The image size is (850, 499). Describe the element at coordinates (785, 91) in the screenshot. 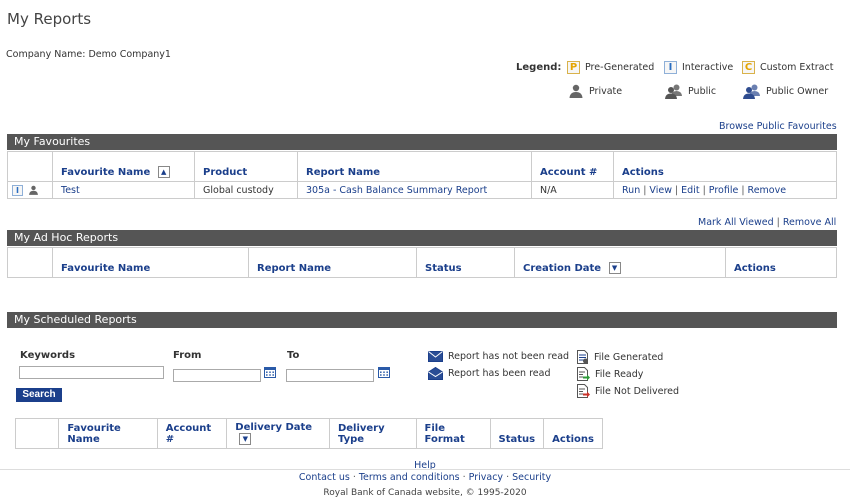

I see `legend-public-owner: Public Owner` at that location.